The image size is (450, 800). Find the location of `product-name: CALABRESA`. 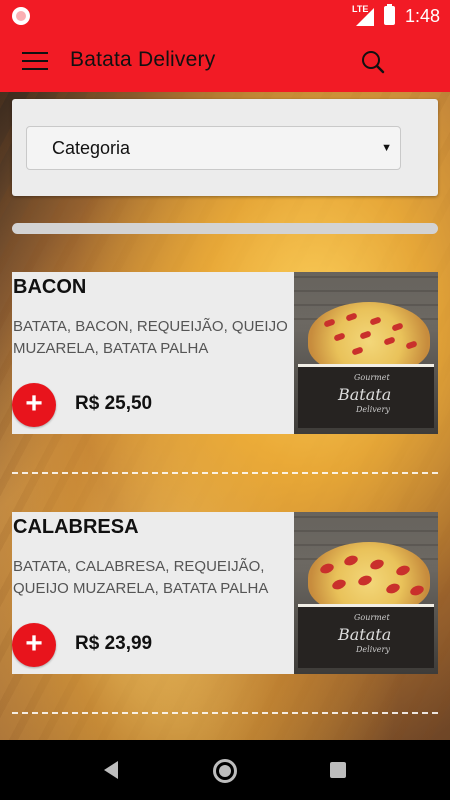

product-name: CALABRESA is located at coordinates (76, 527).